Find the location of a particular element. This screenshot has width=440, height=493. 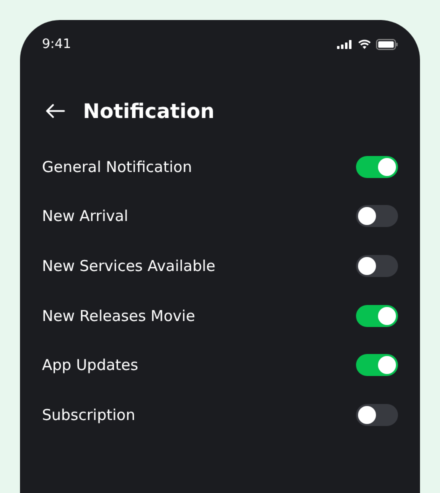

setting-label: App Updates is located at coordinates (90, 365).